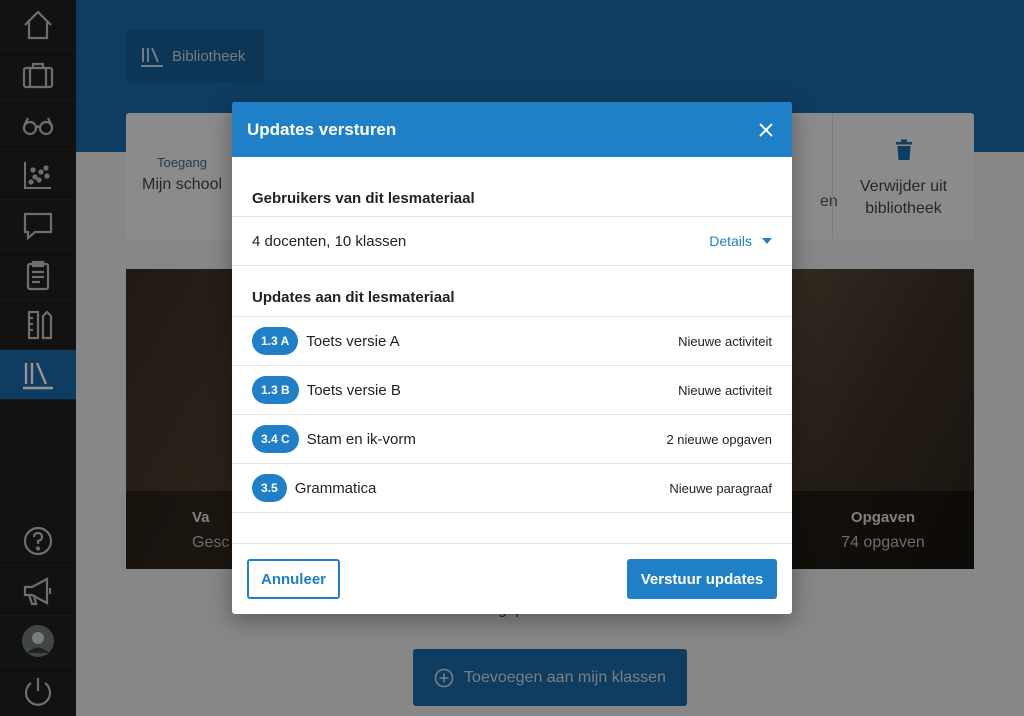  What do you see at coordinates (275, 439) in the screenshot?
I see `section-badge: 3.4 C` at bounding box center [275, 439].